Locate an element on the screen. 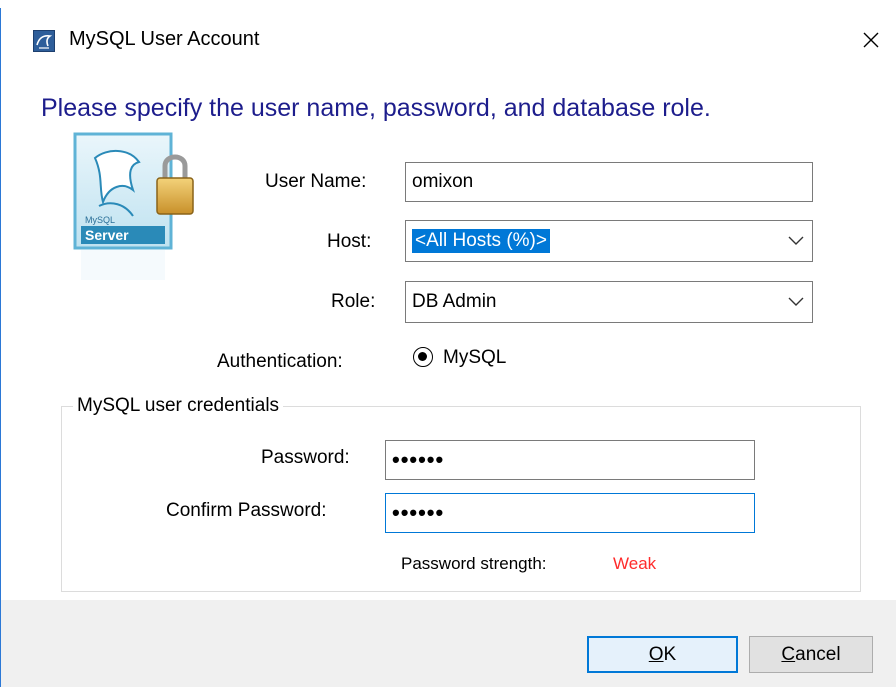 This screenshot has width=896, height=687. ok-mnemonic: O is located at coordinates (656, 654).